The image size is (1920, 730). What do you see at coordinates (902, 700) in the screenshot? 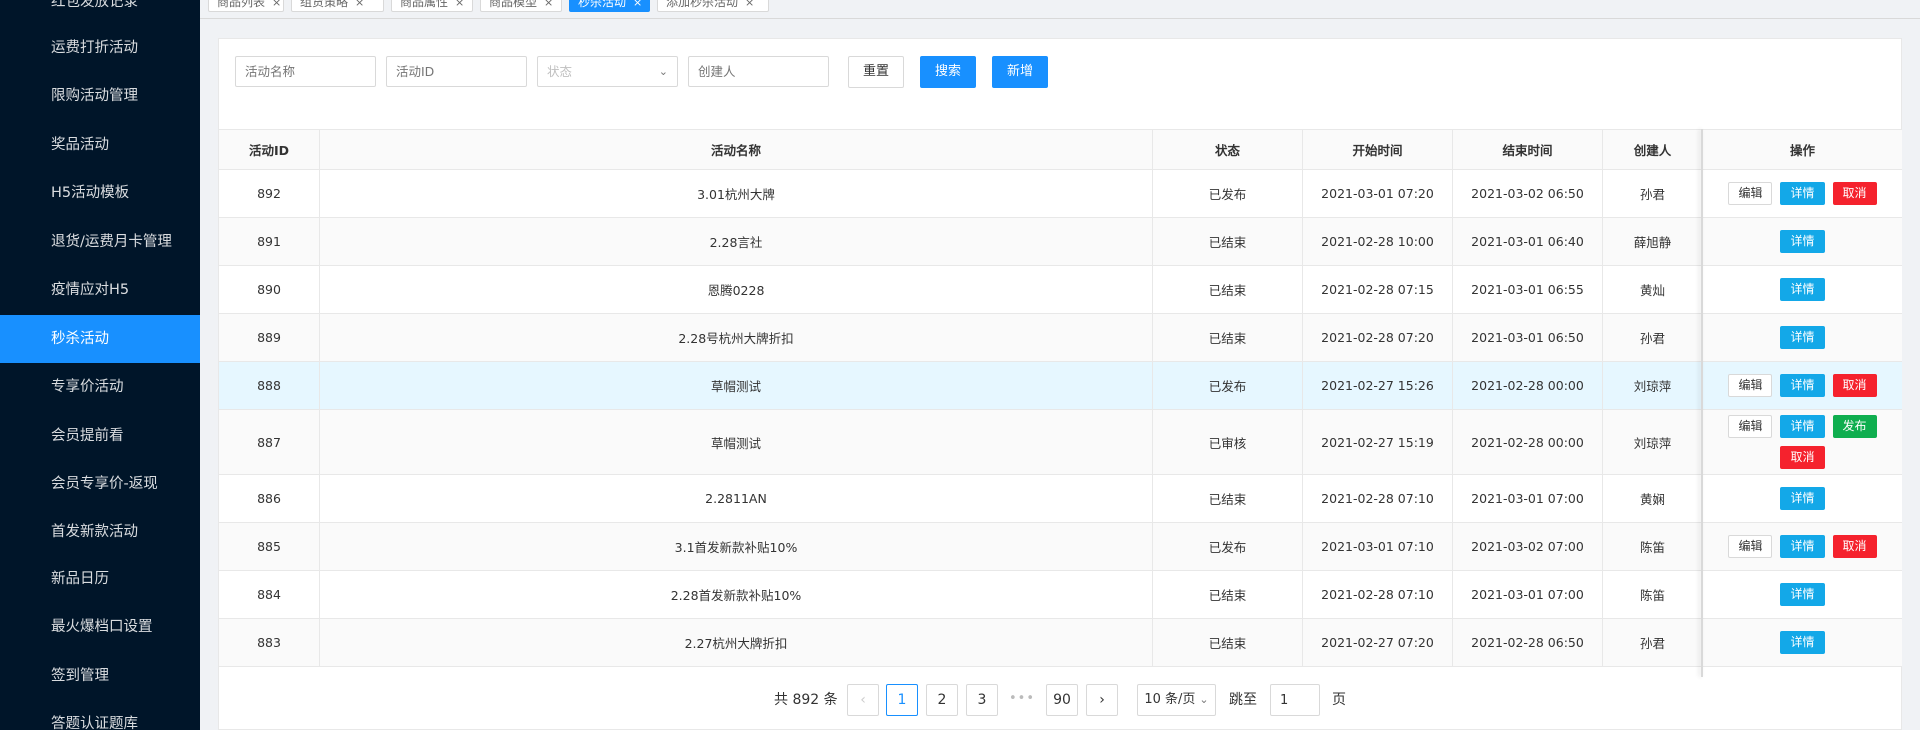
I see `page-button: 1` at bounding box center [902, 700].